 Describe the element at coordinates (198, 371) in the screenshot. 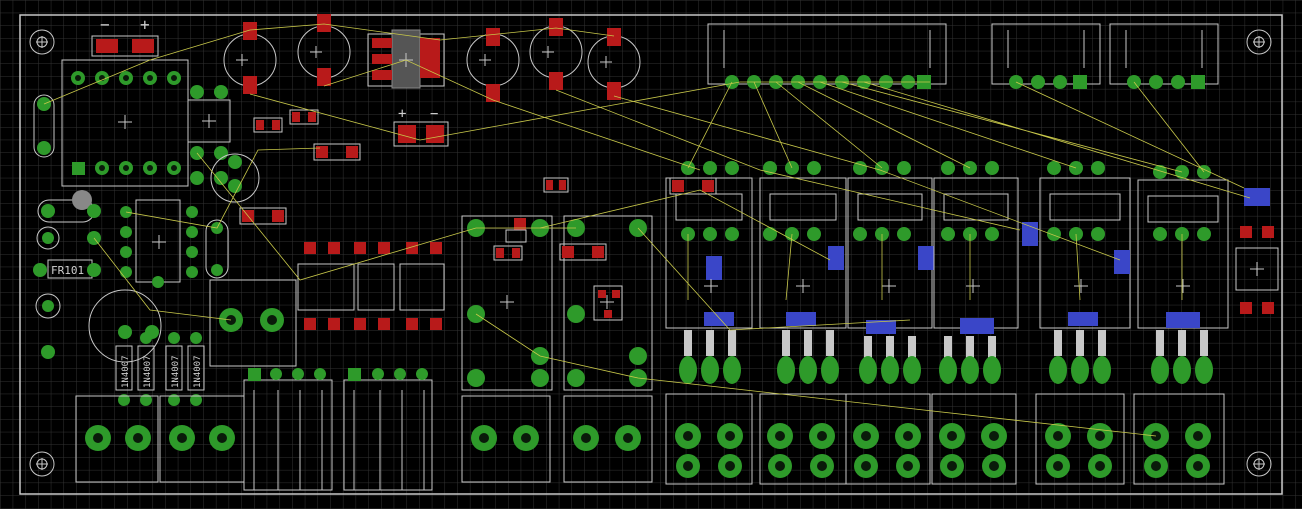

I see `diode-label-4: 1N4007` at that location.